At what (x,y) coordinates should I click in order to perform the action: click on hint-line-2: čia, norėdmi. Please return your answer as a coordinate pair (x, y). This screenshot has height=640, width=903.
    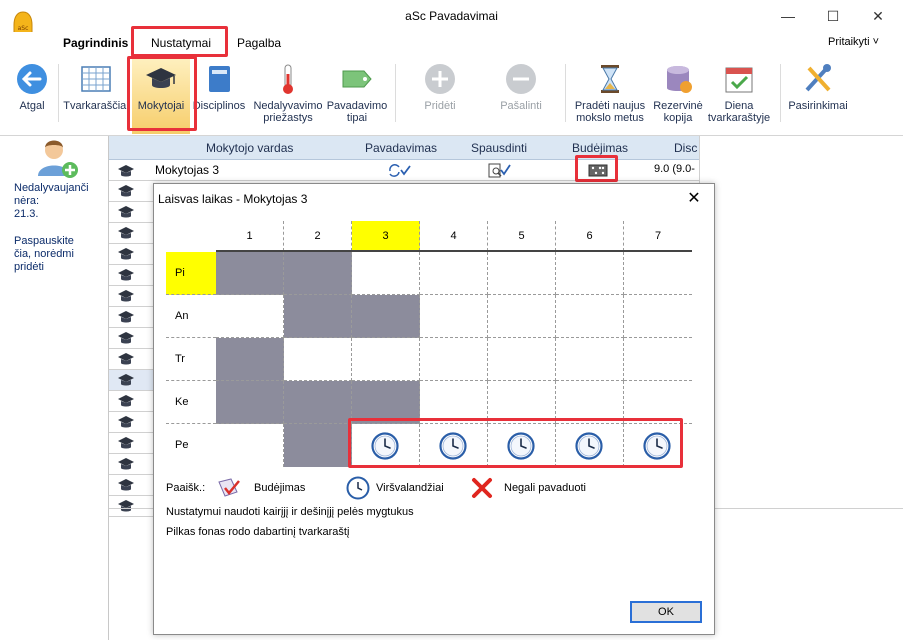
    Looking at the image, I should click on (44, 254).